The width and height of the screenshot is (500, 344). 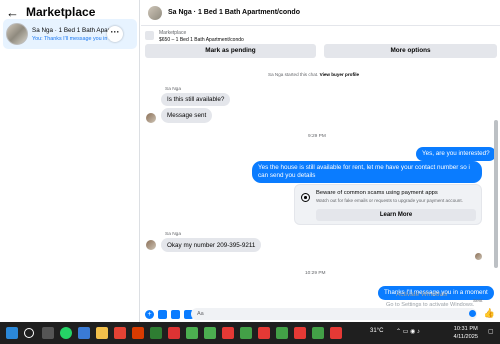 I want to click on listing-label: Marketplace, so click(x=173, y=33).